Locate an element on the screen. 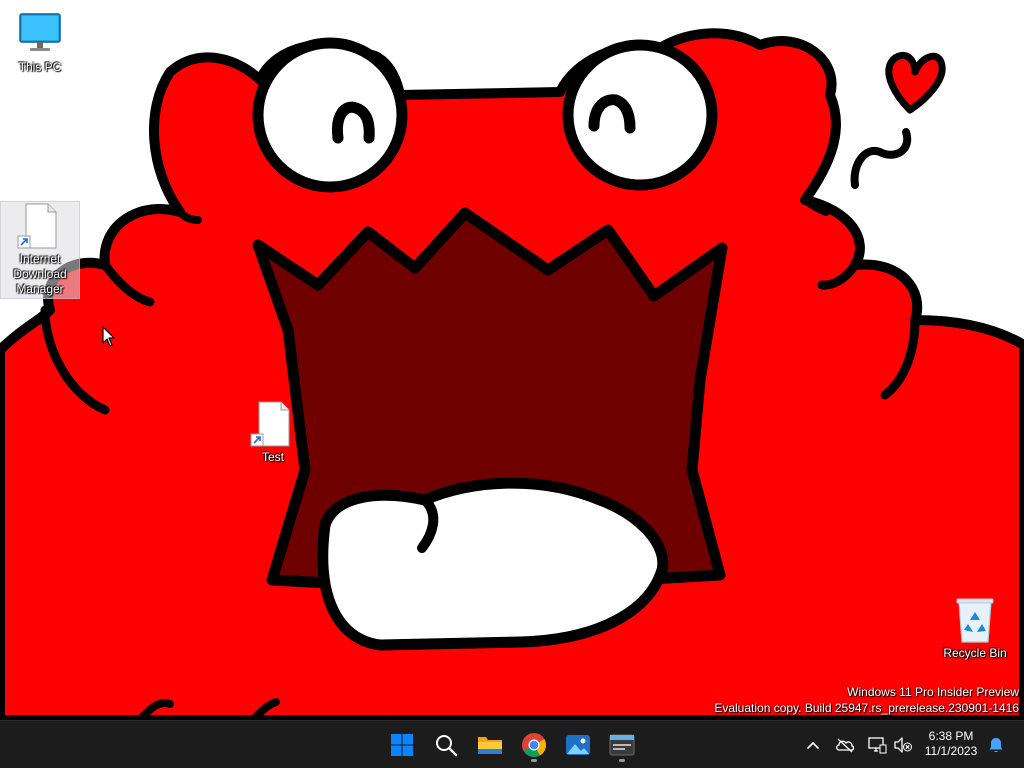  wallpaper-heart is located at coordinates (915, 82).